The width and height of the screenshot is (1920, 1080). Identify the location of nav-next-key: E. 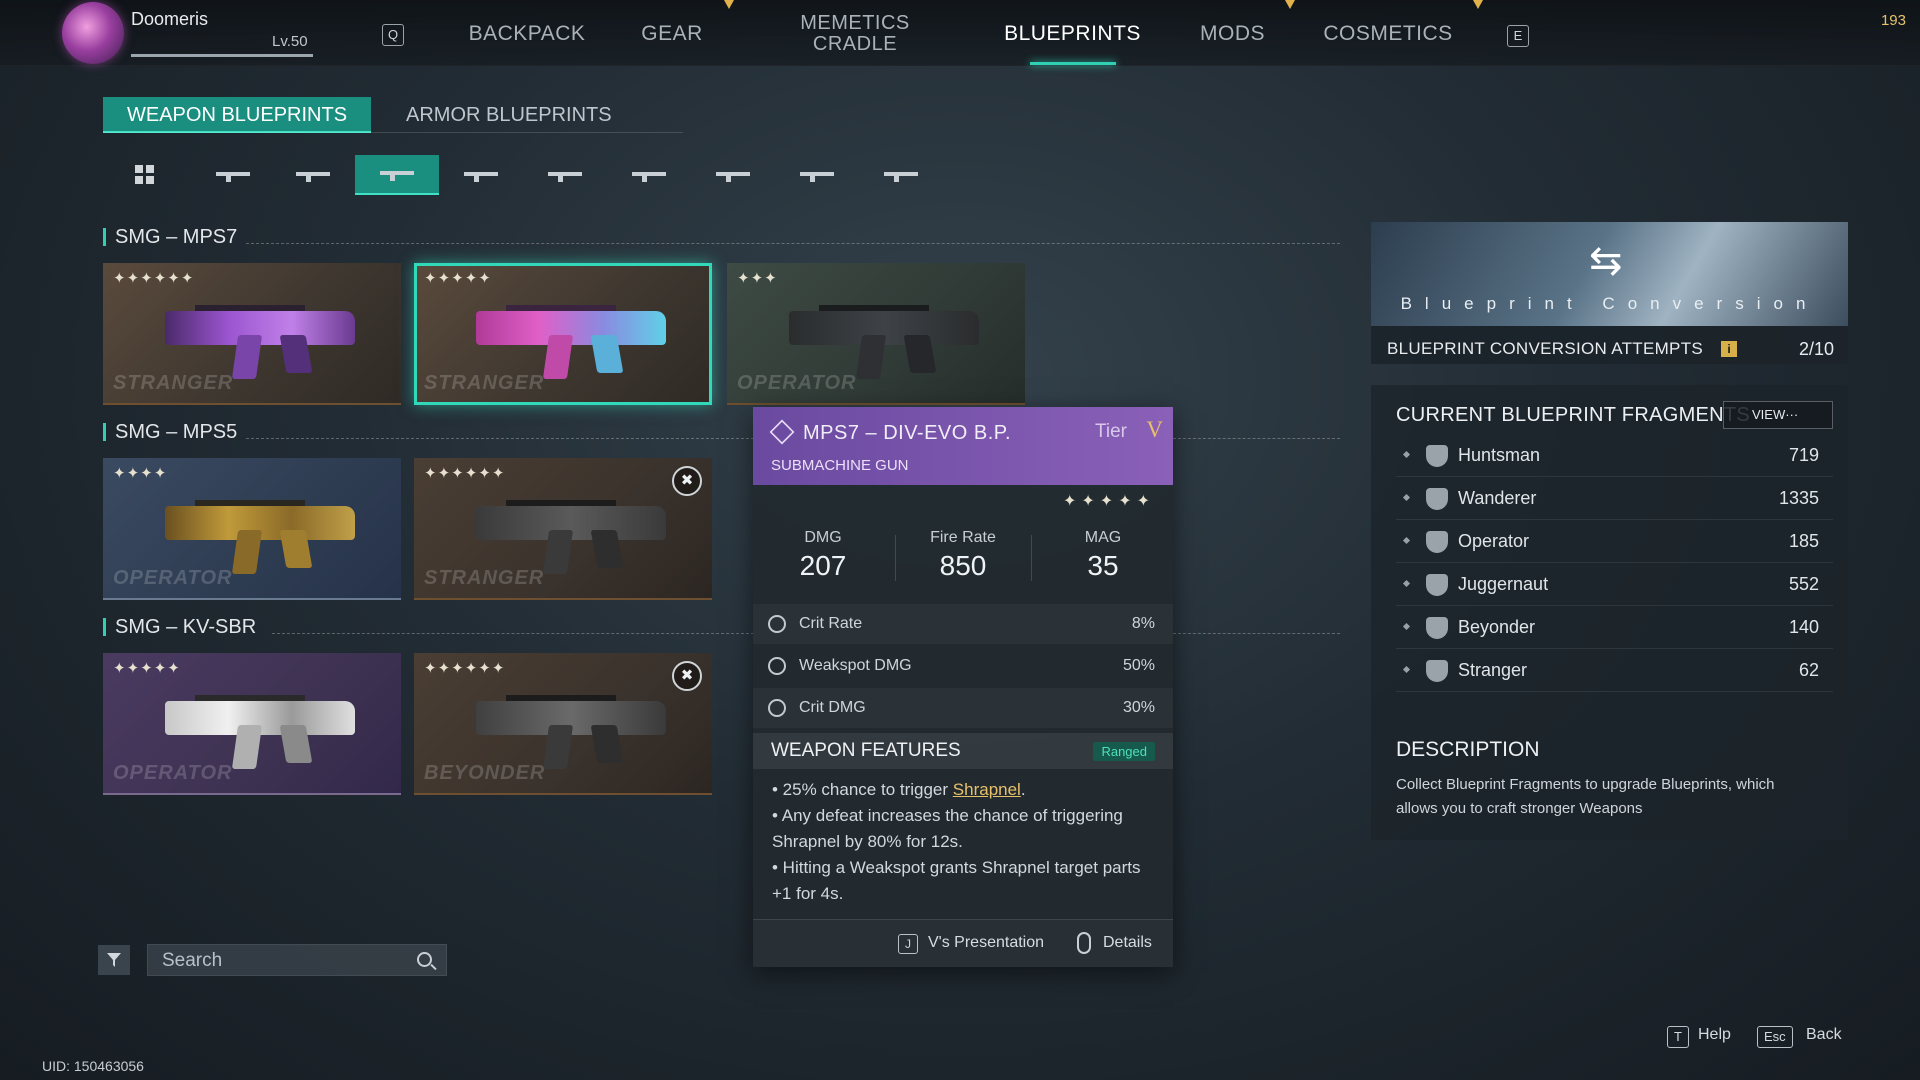
(1518, 36).